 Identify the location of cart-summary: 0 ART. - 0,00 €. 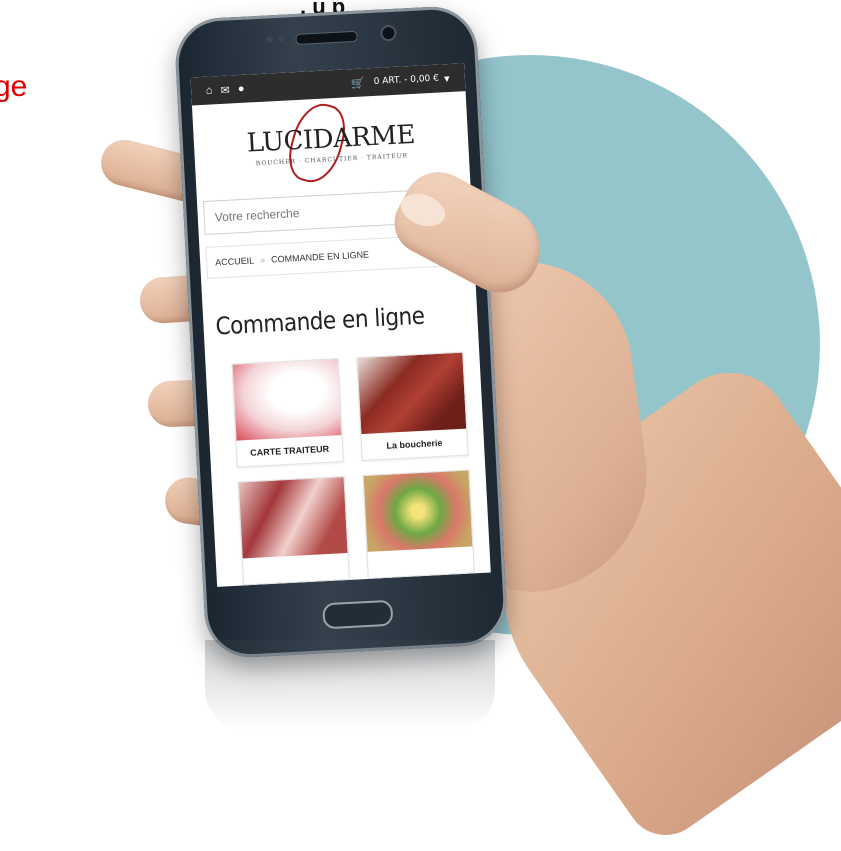
(406, 80).